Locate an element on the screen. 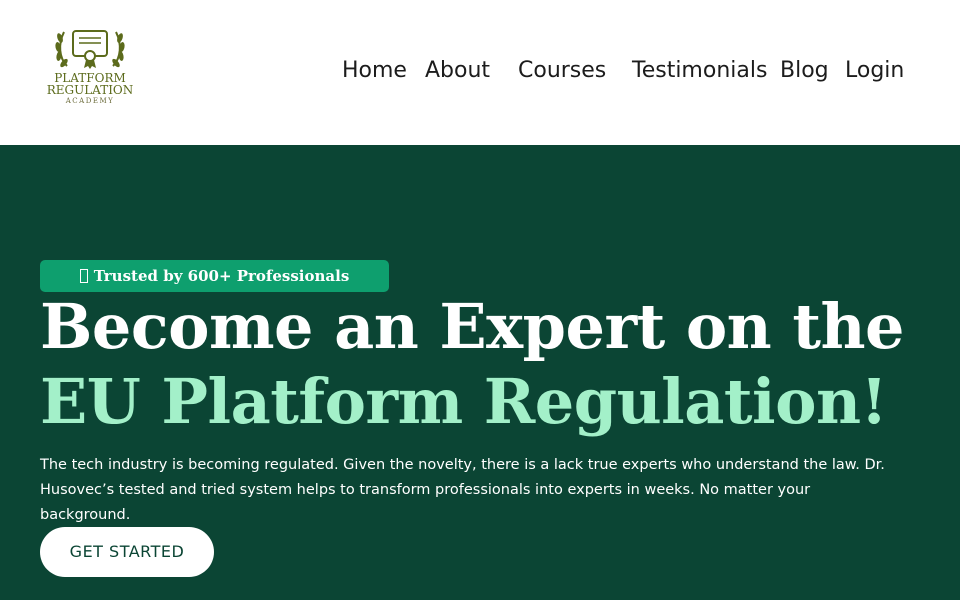 The image size is (960, 600). nav-home: Home is located at coordinates (374, 71).